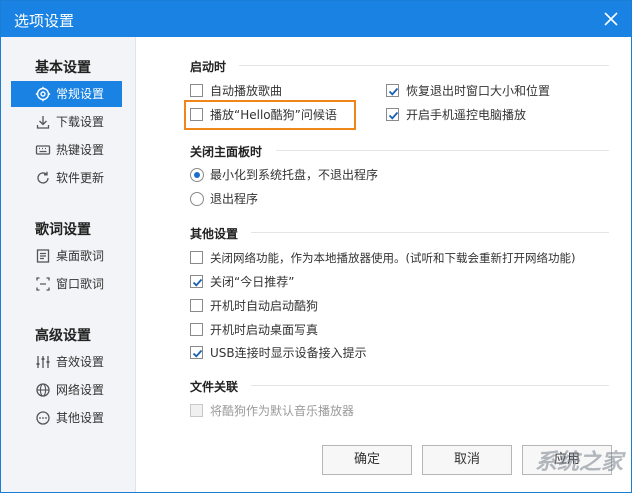  What do you see at coordinates (80, 150) in the screenshot?
I see `sidebar-item-label: 热键设置` at bounding box center [80, 150].